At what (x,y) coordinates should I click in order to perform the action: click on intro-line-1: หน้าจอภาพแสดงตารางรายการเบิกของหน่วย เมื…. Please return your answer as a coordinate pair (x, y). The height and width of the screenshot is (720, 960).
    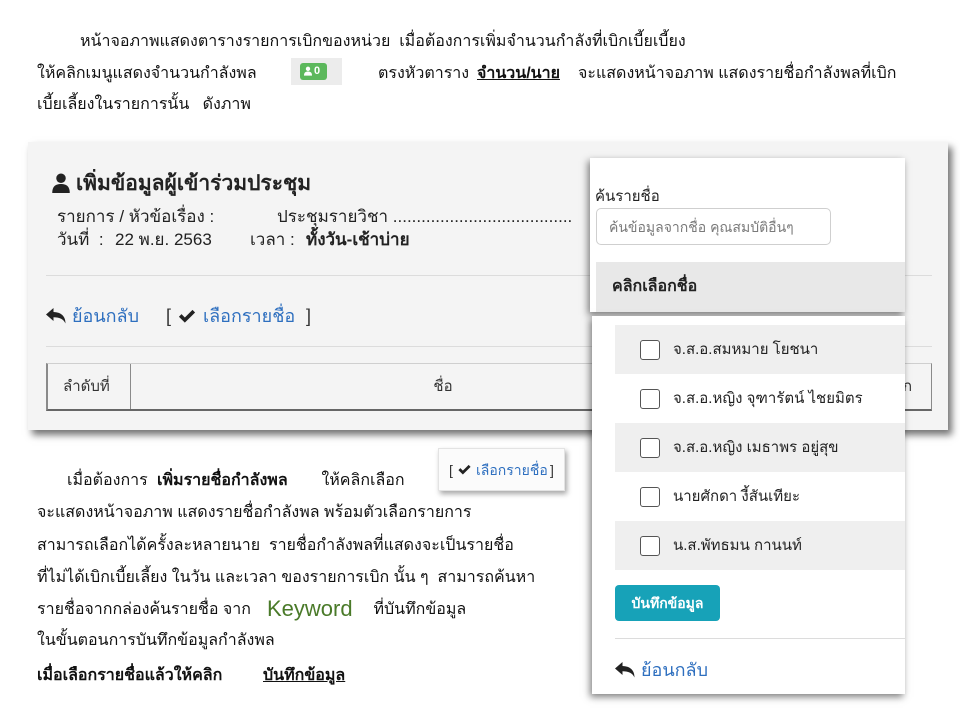
    Looking at the image, I should click on (383, 41).